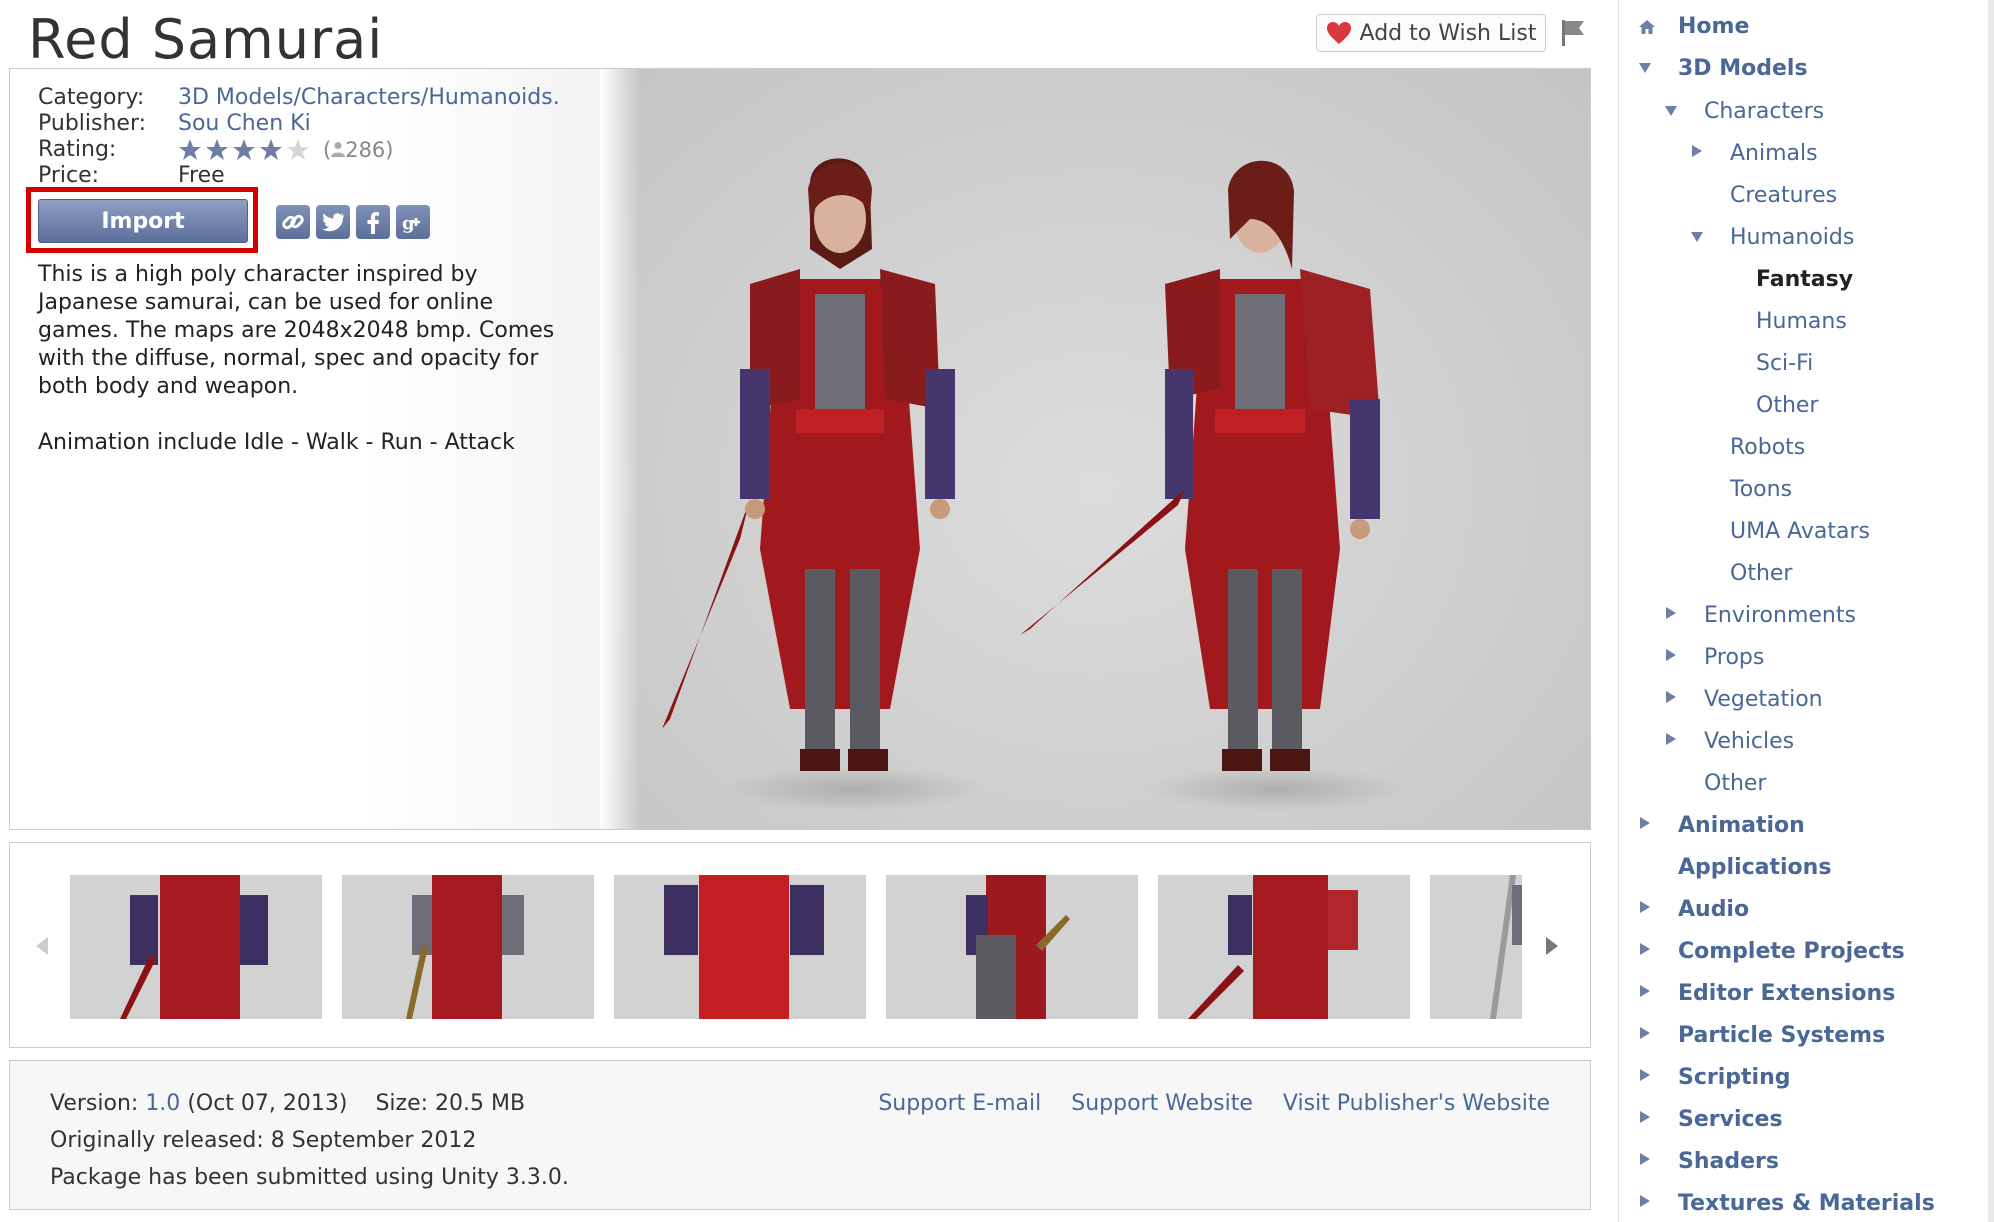 The width and height of the screenshot is (1994, 1222). Describe the element at coordinates (1806, 1204) in the screenshot. I see `sidebar-item-textures-materials: Textures & Materials` at that location.